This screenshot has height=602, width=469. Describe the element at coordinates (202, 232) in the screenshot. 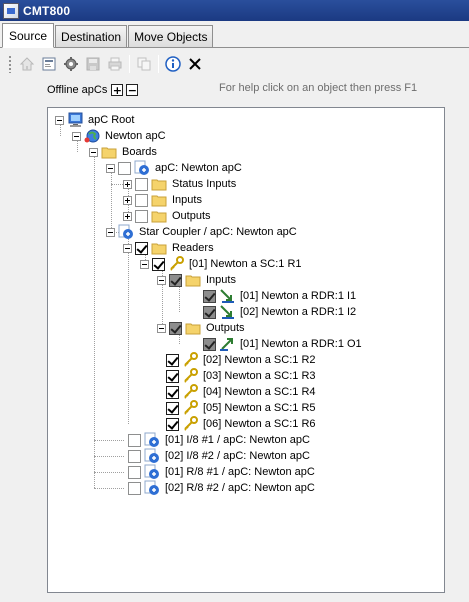

I see `tree-node-star-coupler: Star Coupler / apC: Newton apC` at that location.